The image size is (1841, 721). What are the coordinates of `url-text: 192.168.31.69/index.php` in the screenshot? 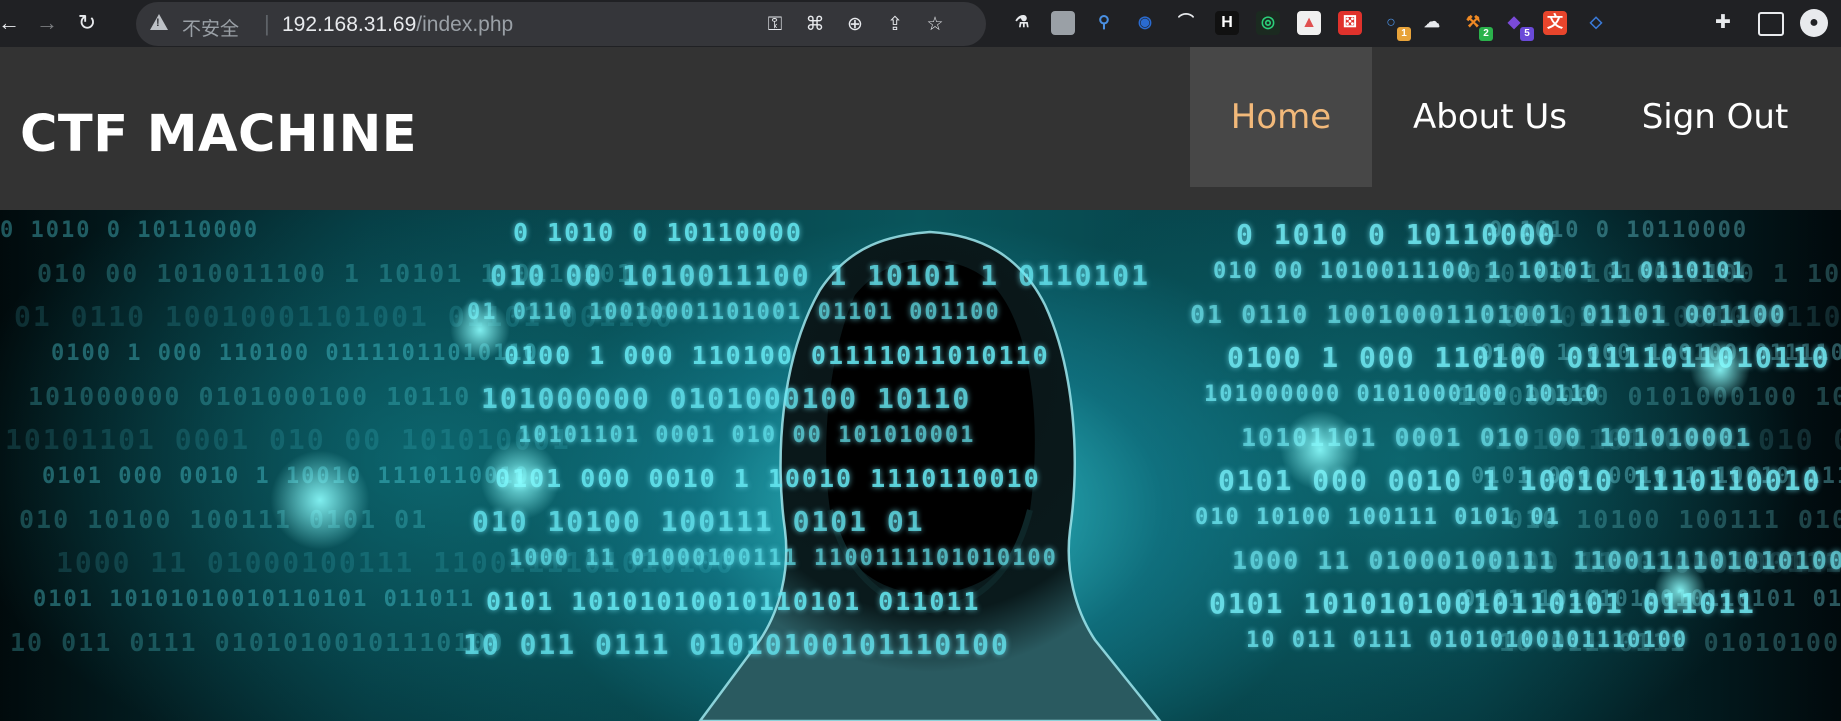 It's located at (397, 25).